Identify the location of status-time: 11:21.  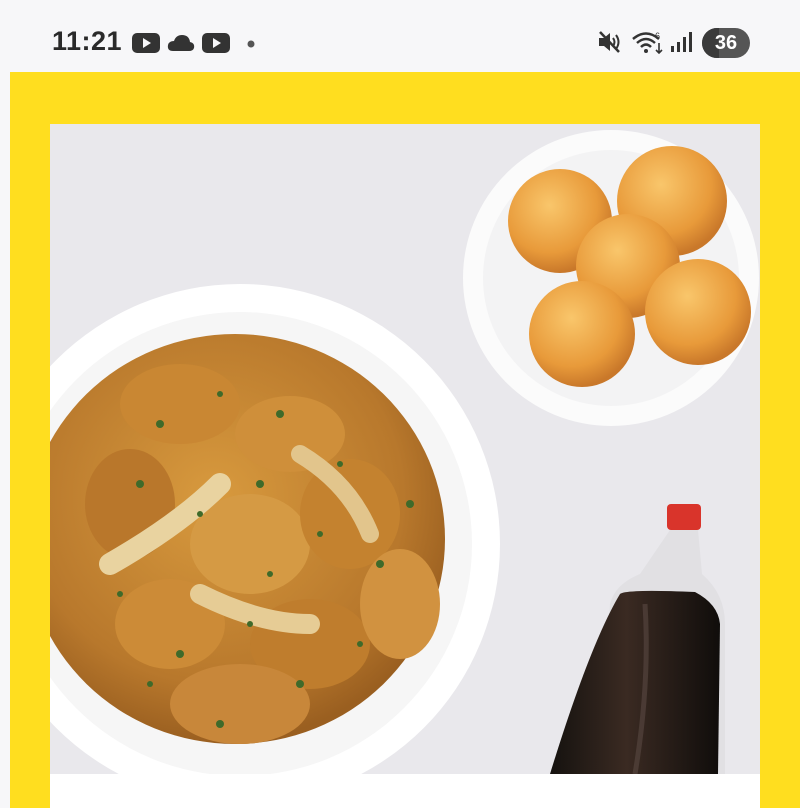
(87, 41).